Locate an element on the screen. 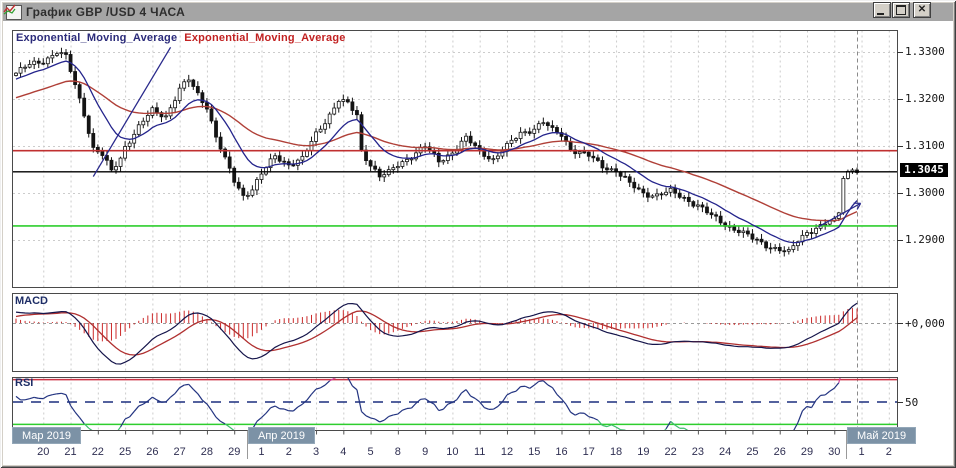  month-label-may: Май 2019 is located at coordinates (882, 435).